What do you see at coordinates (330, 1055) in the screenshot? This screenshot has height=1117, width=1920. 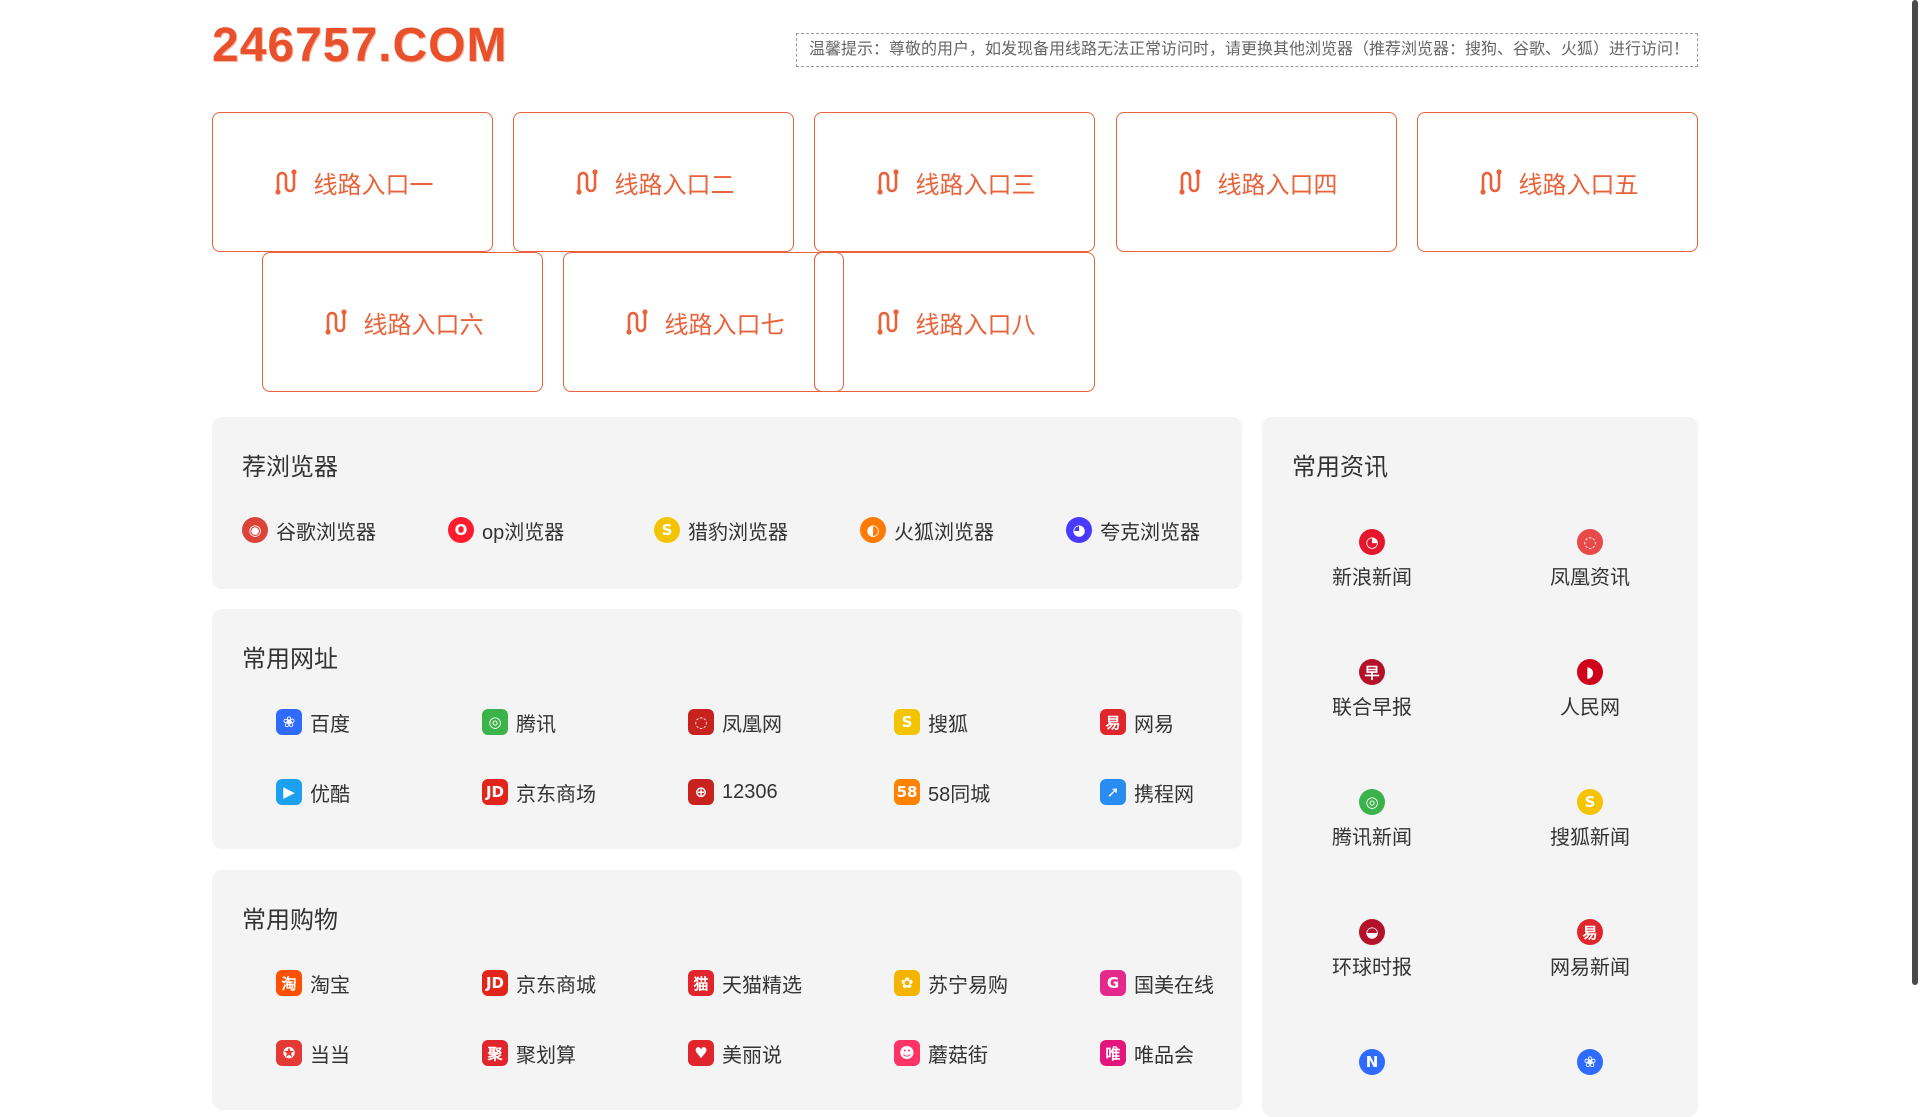 I see `shopping-item-label: 当当` at bounding box center [330, 1055].